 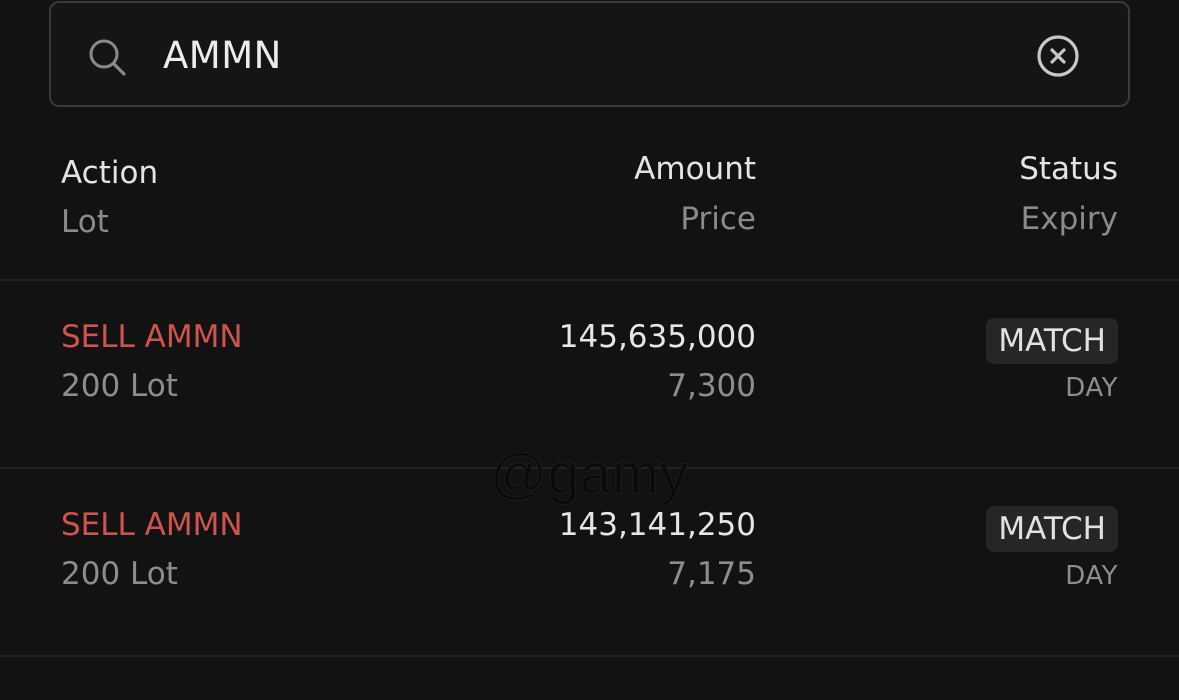 I want to click on search-input, so click(x=563, y=55).